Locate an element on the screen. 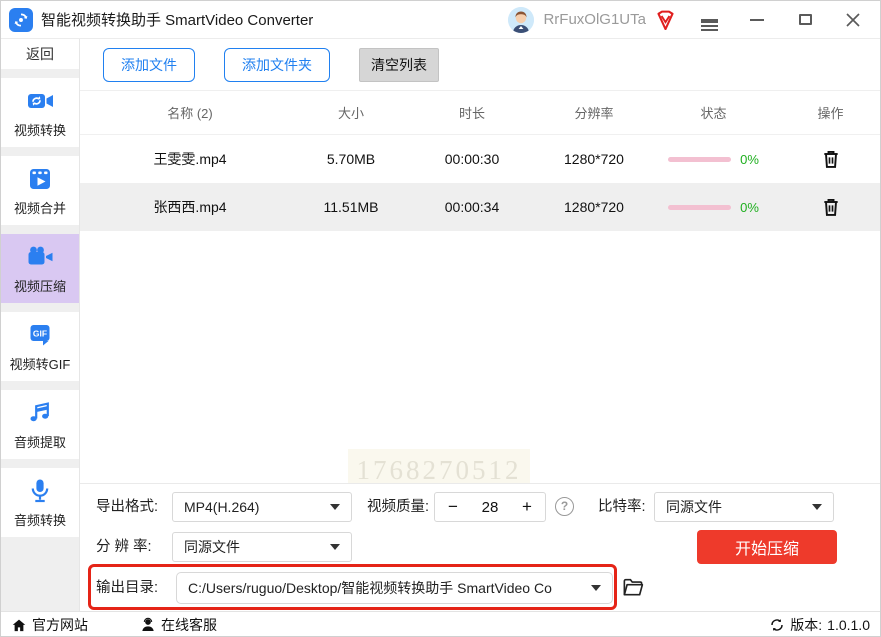 The height and width of the screenshot is (637, 881). username: RrFuxOlG1UTa is located at coordinates (594, 19).